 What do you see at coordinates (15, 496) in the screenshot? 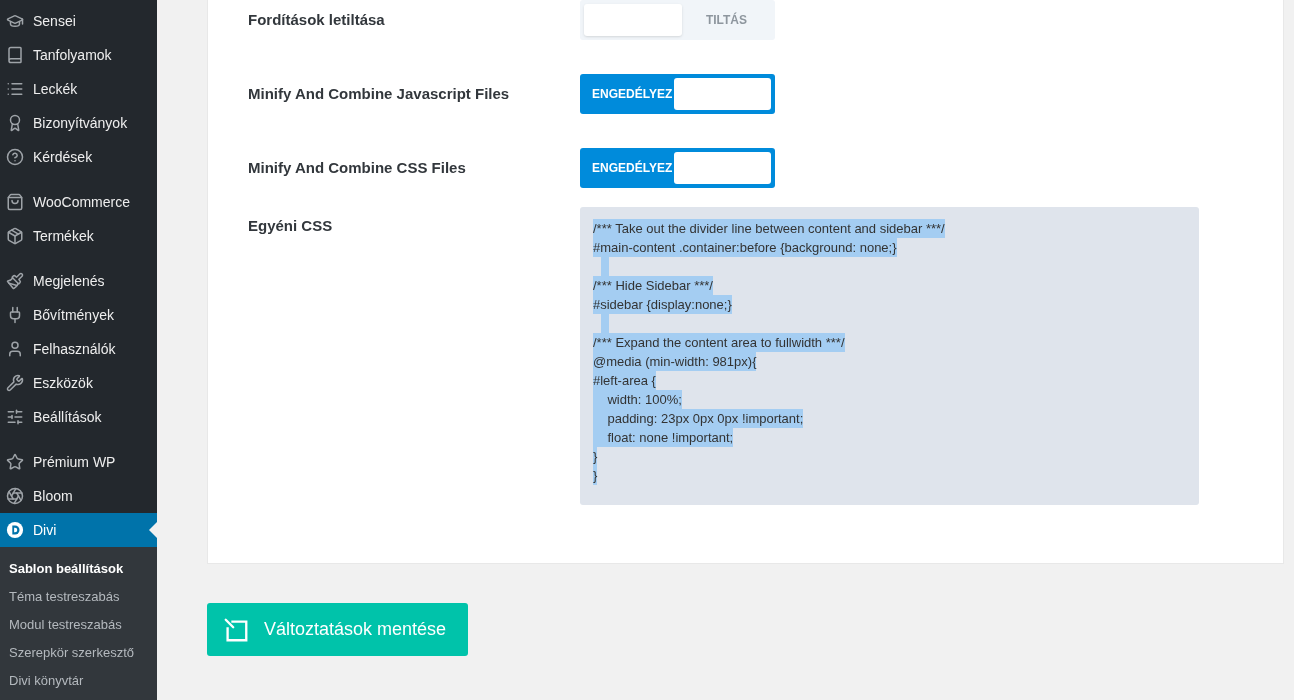
I see `aperture-icon` at bounding box center [15, 496].